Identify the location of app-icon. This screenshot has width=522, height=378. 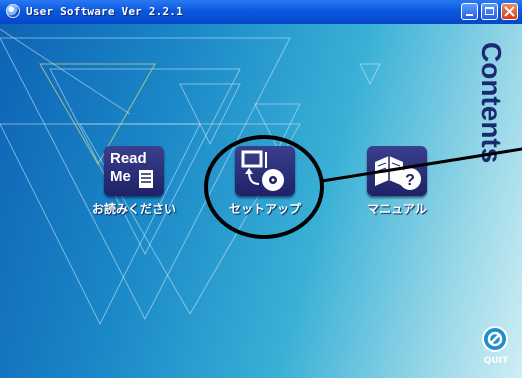
(13, 11).